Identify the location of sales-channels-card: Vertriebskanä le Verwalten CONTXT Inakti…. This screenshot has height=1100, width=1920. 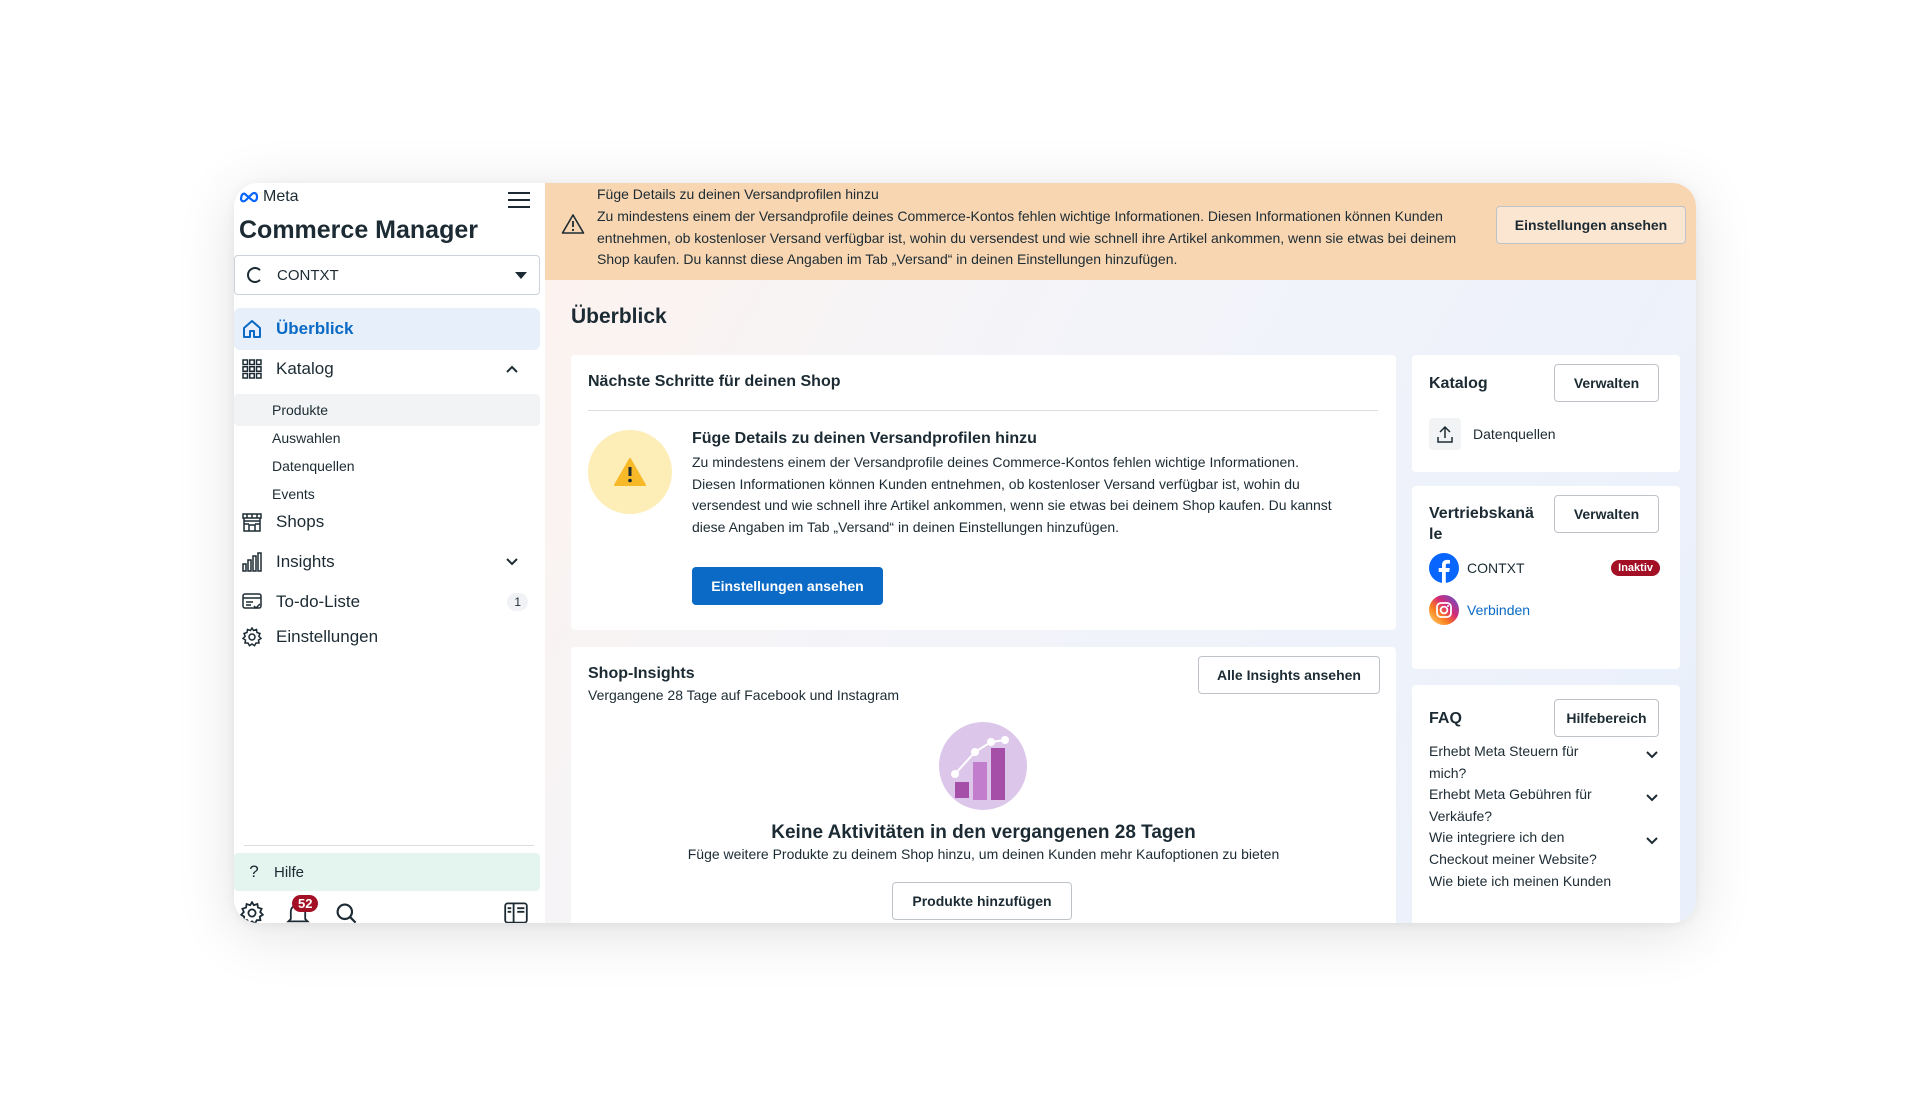
(1546, 577).